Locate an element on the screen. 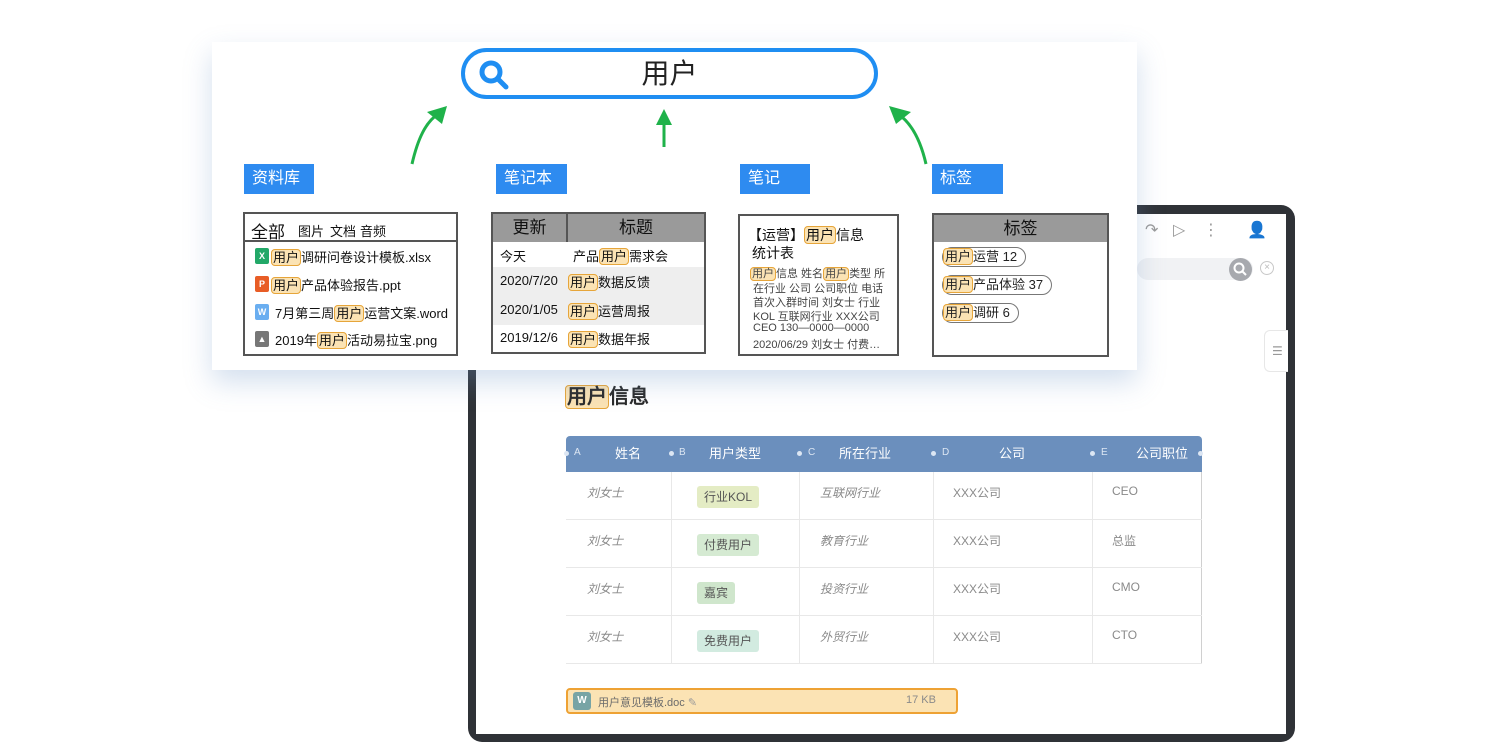  label-notebook: 笔记本 is located at coordinates (531, 179).